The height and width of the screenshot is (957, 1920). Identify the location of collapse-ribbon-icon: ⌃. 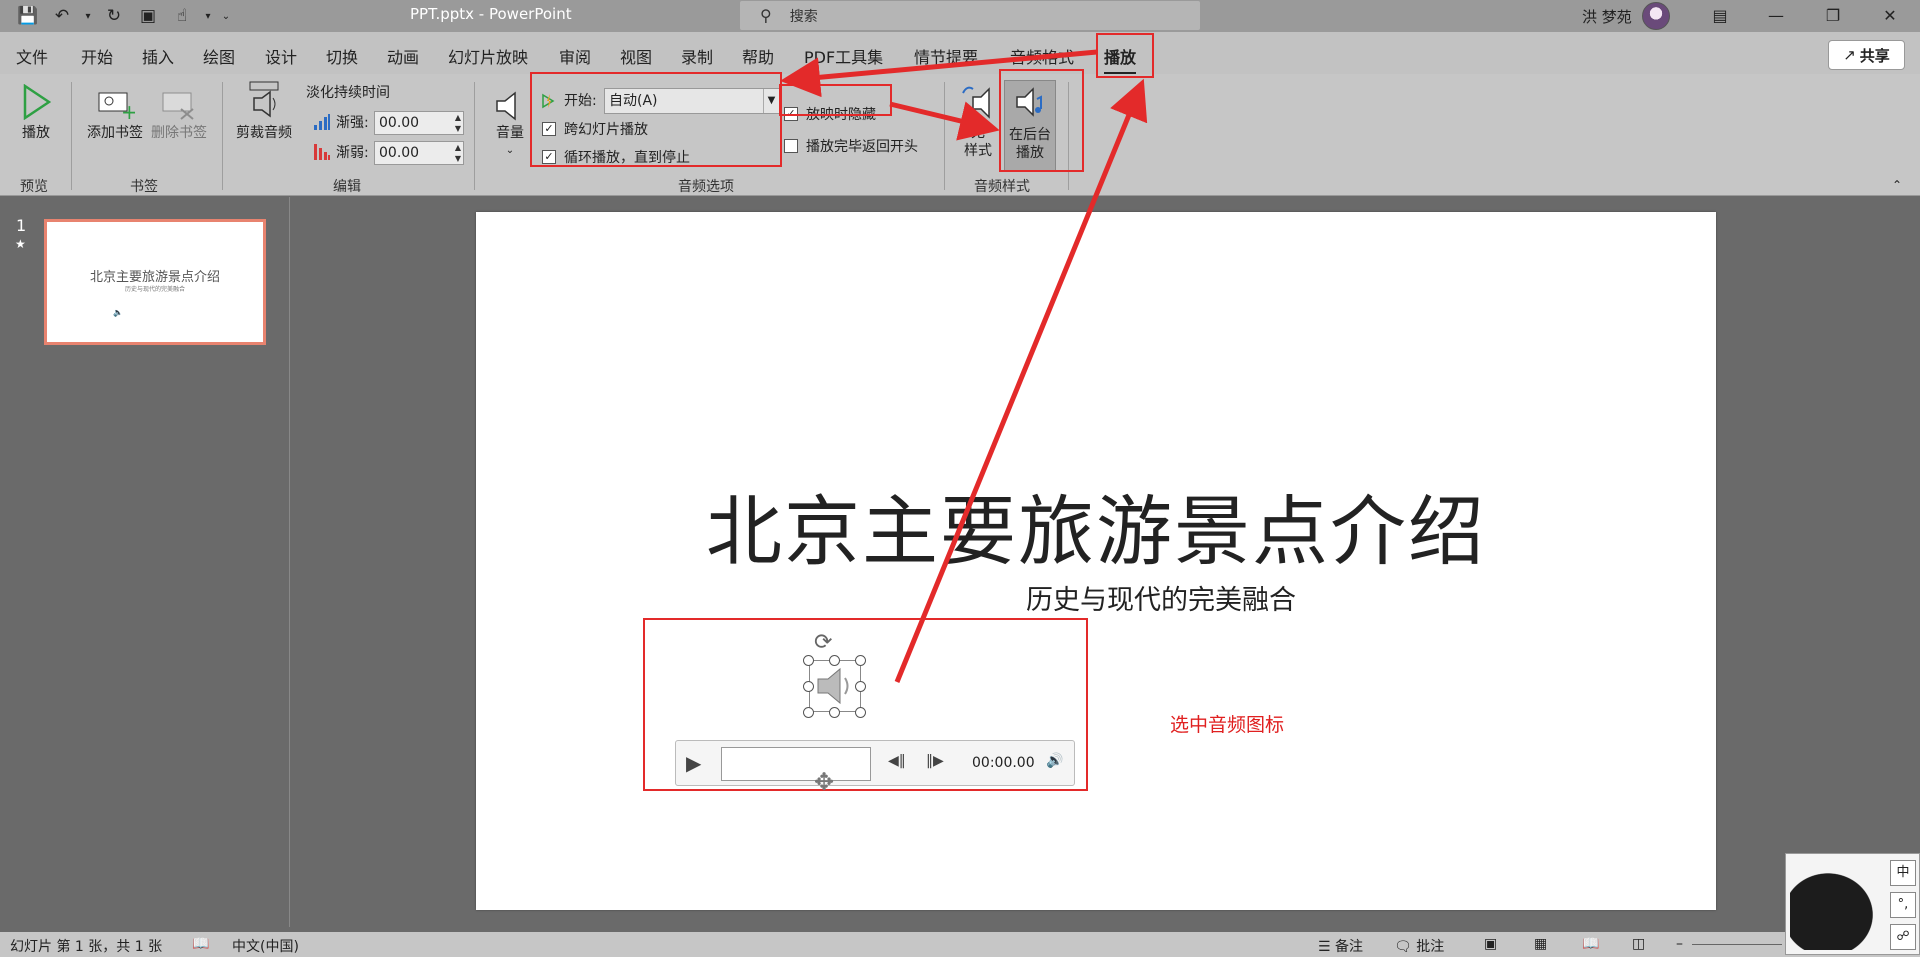
(1897, 185).